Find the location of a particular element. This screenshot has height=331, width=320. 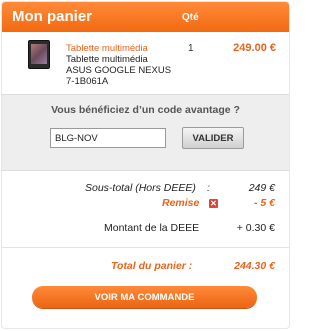

deee-label: Montant de la DEEE is located at coordinates (152, 228).